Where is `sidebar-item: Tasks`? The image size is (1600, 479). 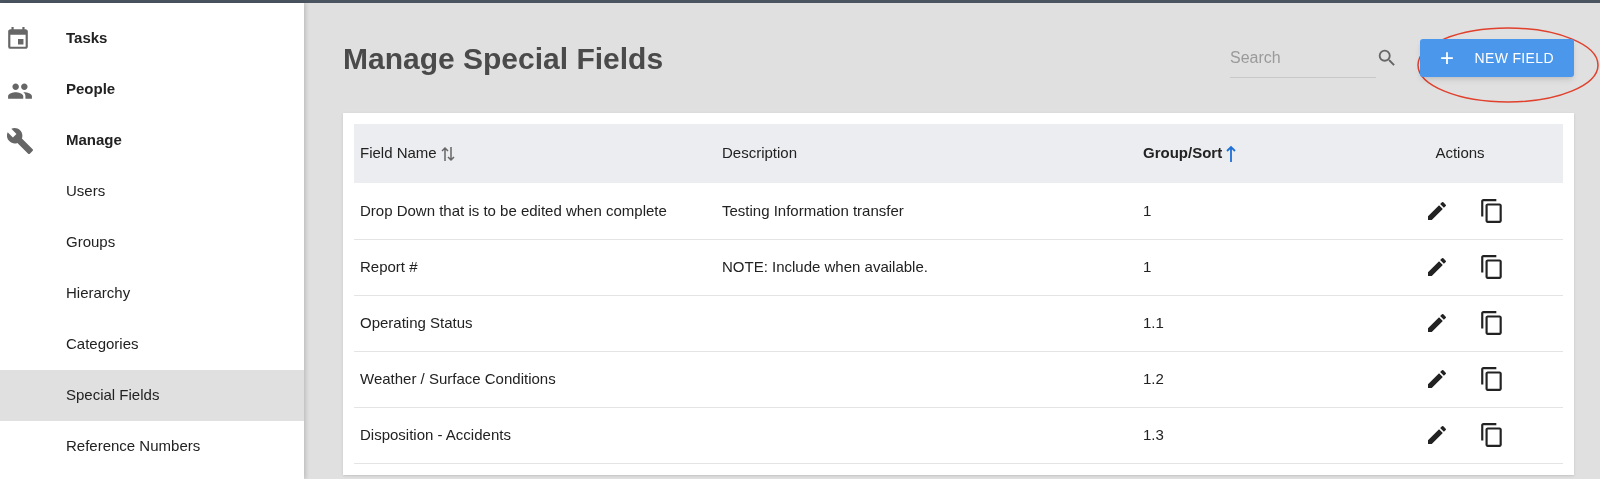
sidebar-item: Tasks is located at coordinates (152, 38).